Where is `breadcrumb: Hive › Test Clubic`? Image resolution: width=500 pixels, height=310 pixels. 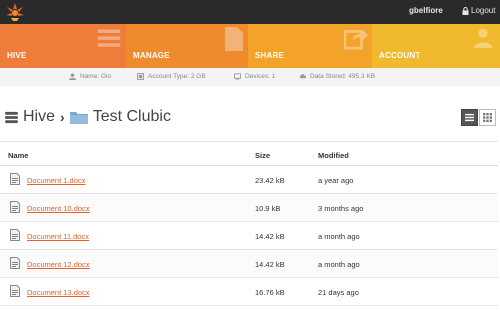
breadcrumb: Hive › Test Clubic is located at coordinates (88, 117).